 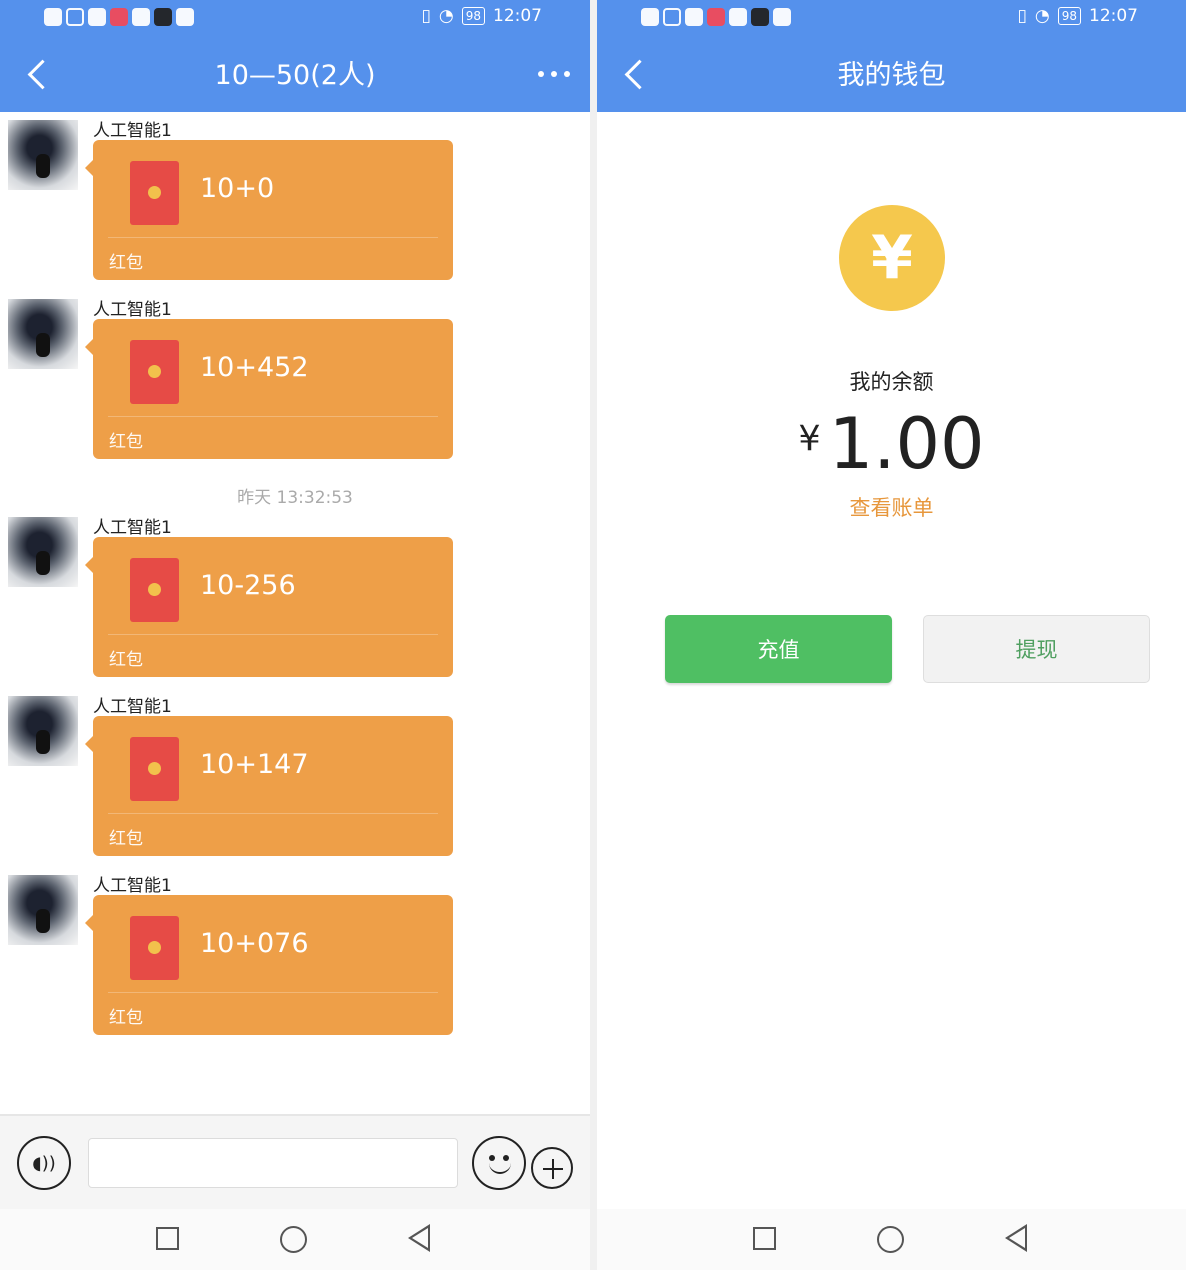 What do you see at coordinates (269, 786) in the screenshot?
I see `red-packet-message: 10+147 红包` at bounding box center [269, 786].